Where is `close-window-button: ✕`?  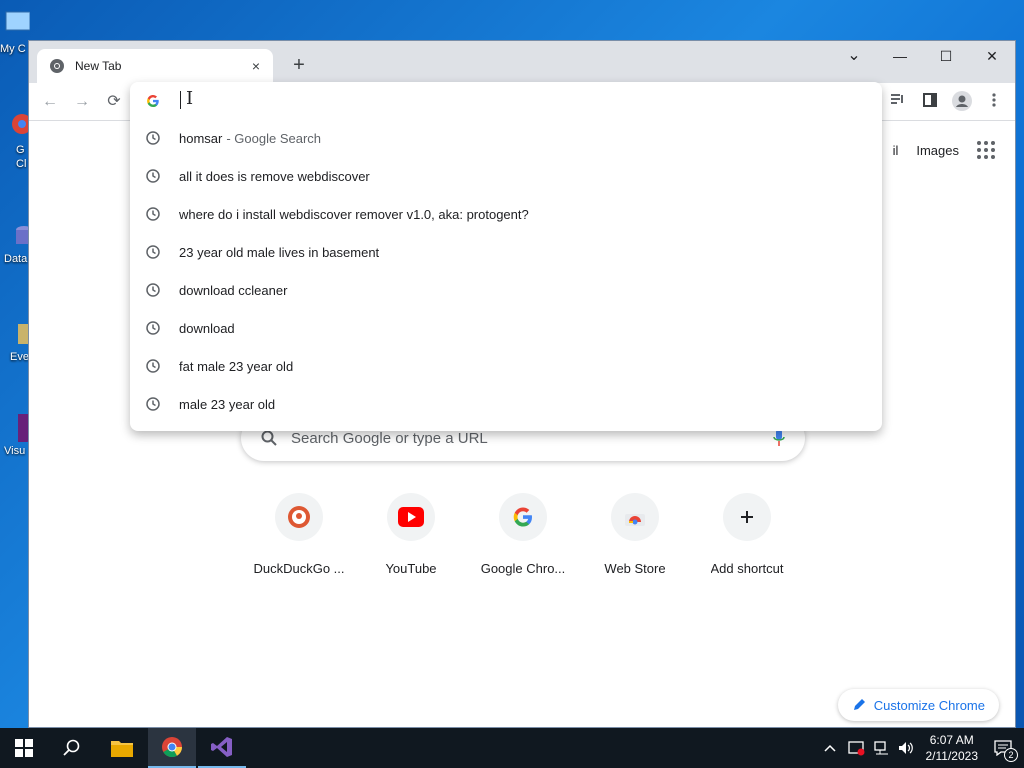
close-window-button: ✕ is located at coordinates (992, 56).